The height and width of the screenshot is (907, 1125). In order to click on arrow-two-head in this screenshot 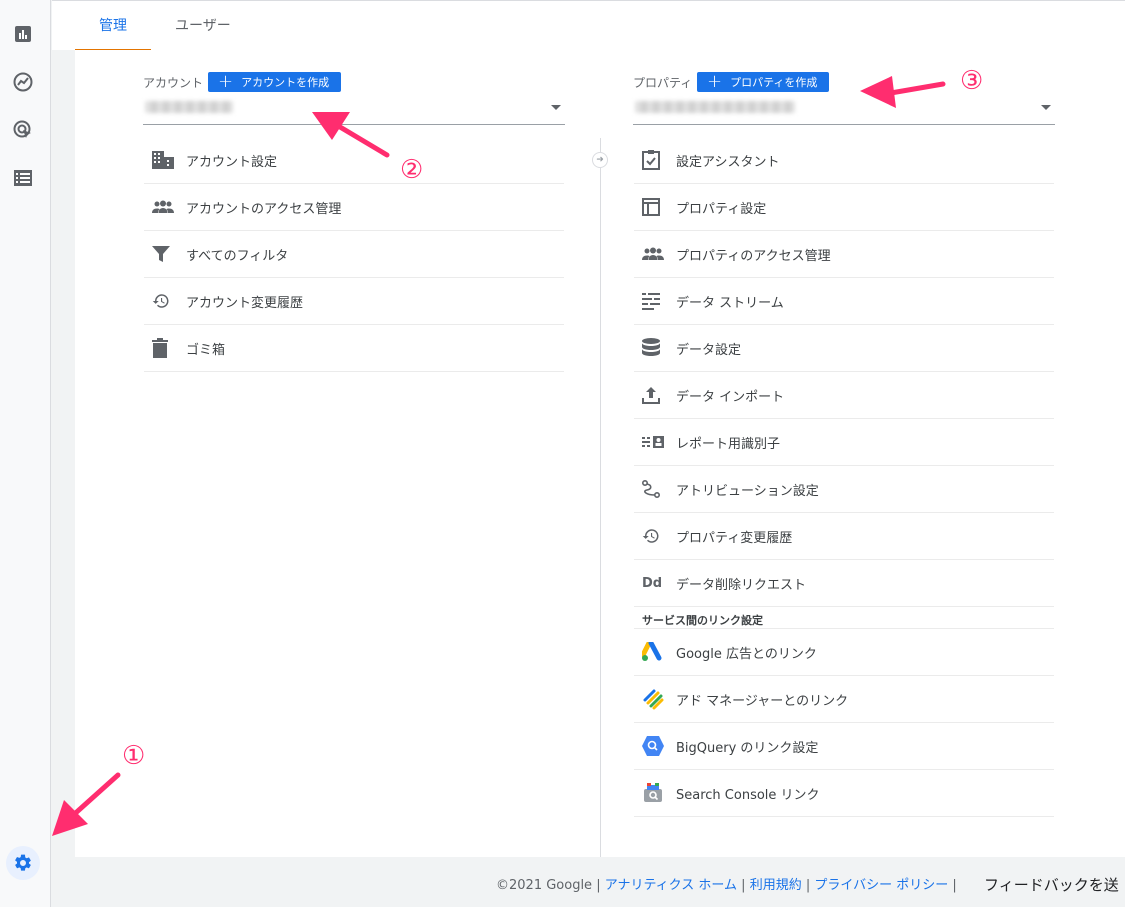, I will do `click(331, 126)`.